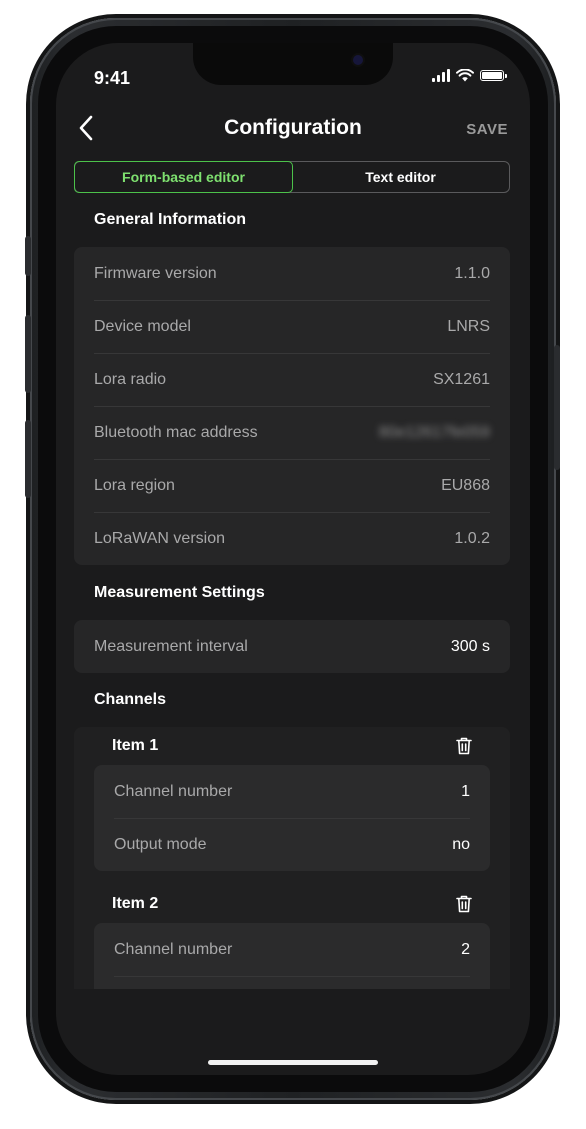  What do you see at coordinates (28, 354) in the screenshot?
I see `phone-volume-up-button` at bounding box center [28, 354].